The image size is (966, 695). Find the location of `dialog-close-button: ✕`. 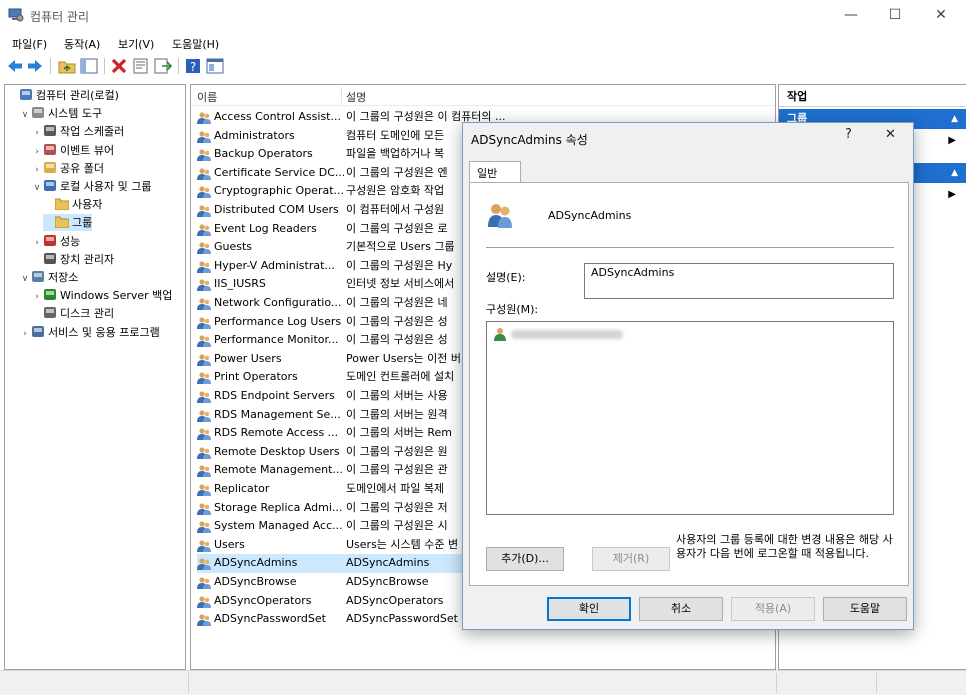

dialog-close-button: ✕ is located at coordinates (890, 134).